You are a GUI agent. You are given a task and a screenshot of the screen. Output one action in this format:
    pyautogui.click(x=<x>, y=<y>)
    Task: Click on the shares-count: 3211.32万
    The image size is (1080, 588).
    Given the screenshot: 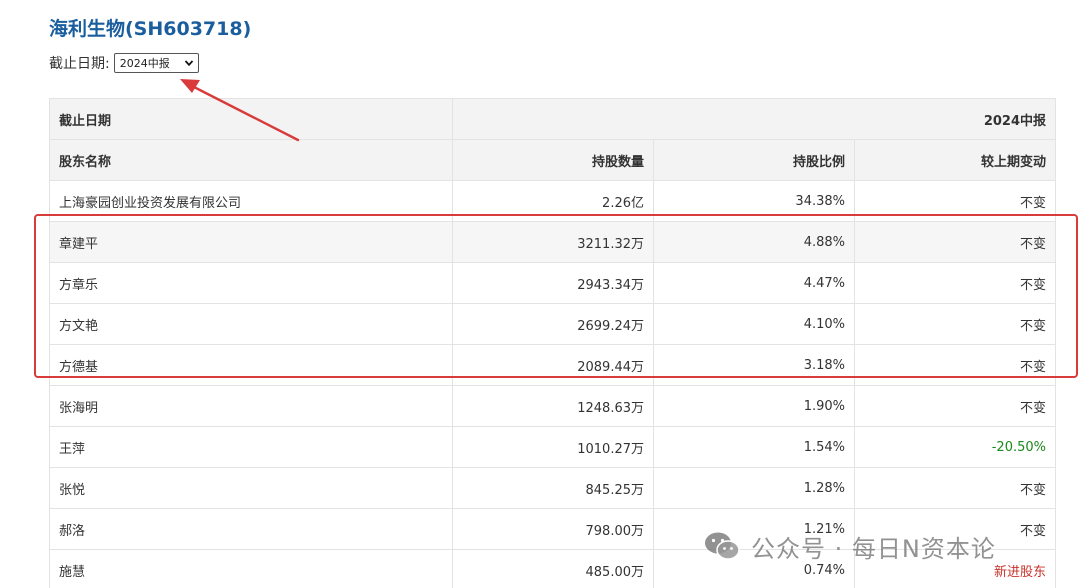 What is the action you would take?
    pyautogui.click(x=553, y=242)
    